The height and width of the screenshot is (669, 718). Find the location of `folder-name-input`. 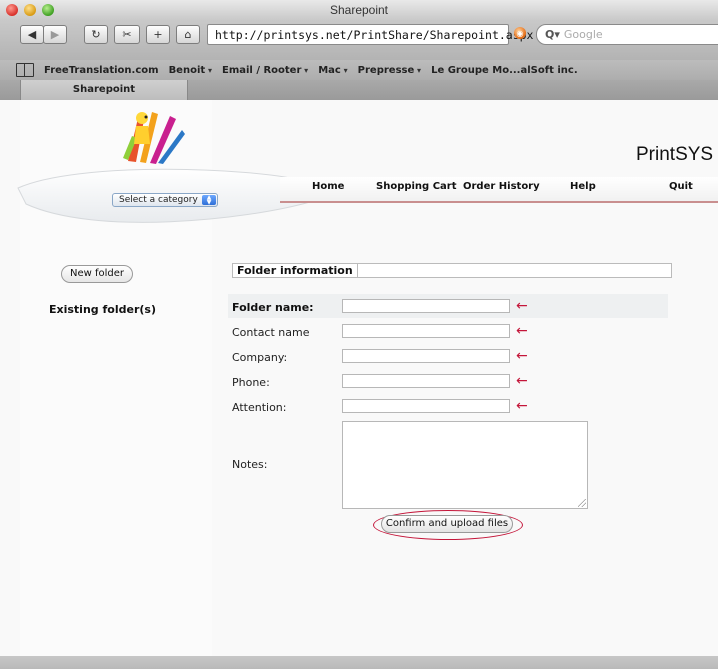

folder-name-input is located at coordinates (426, 306).